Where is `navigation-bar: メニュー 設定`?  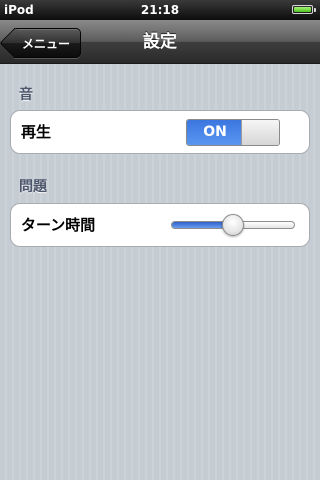 navigation-bar: メニュー 設定 is located at coordinates (160, 42).